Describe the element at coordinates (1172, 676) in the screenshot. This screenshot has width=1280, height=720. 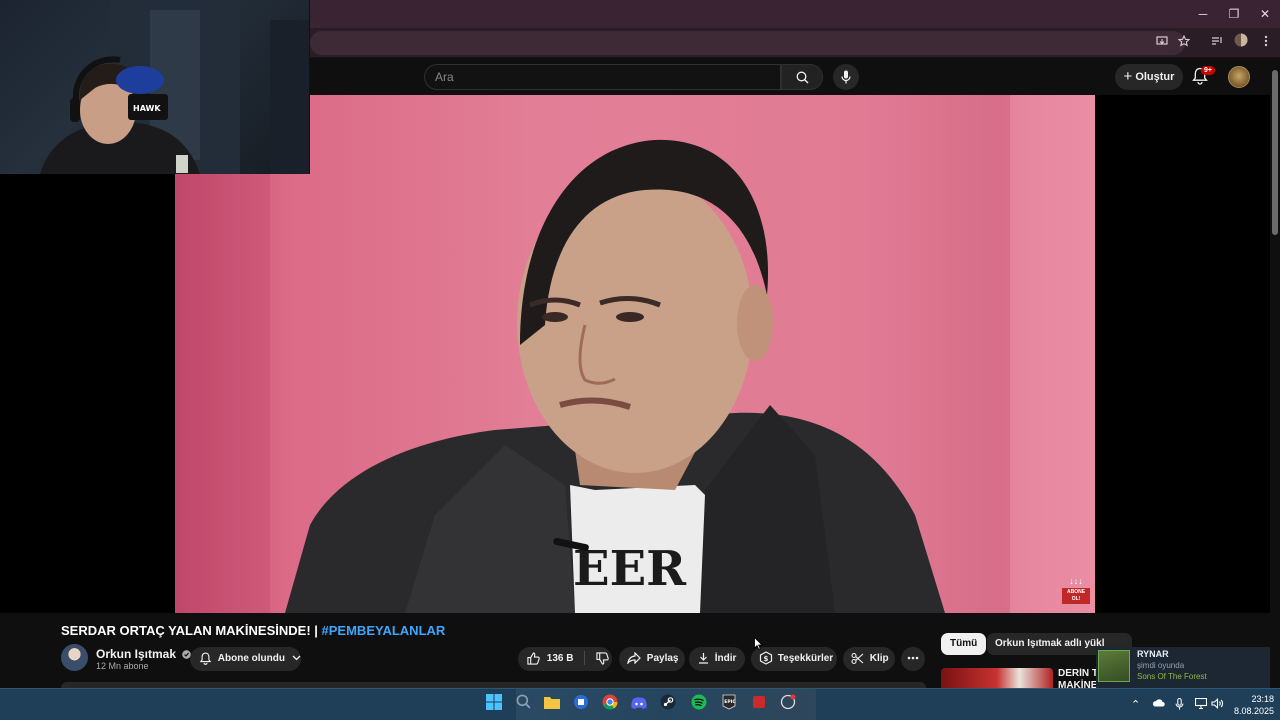
I see `friend-game: Sons Of The Forest` at that location.